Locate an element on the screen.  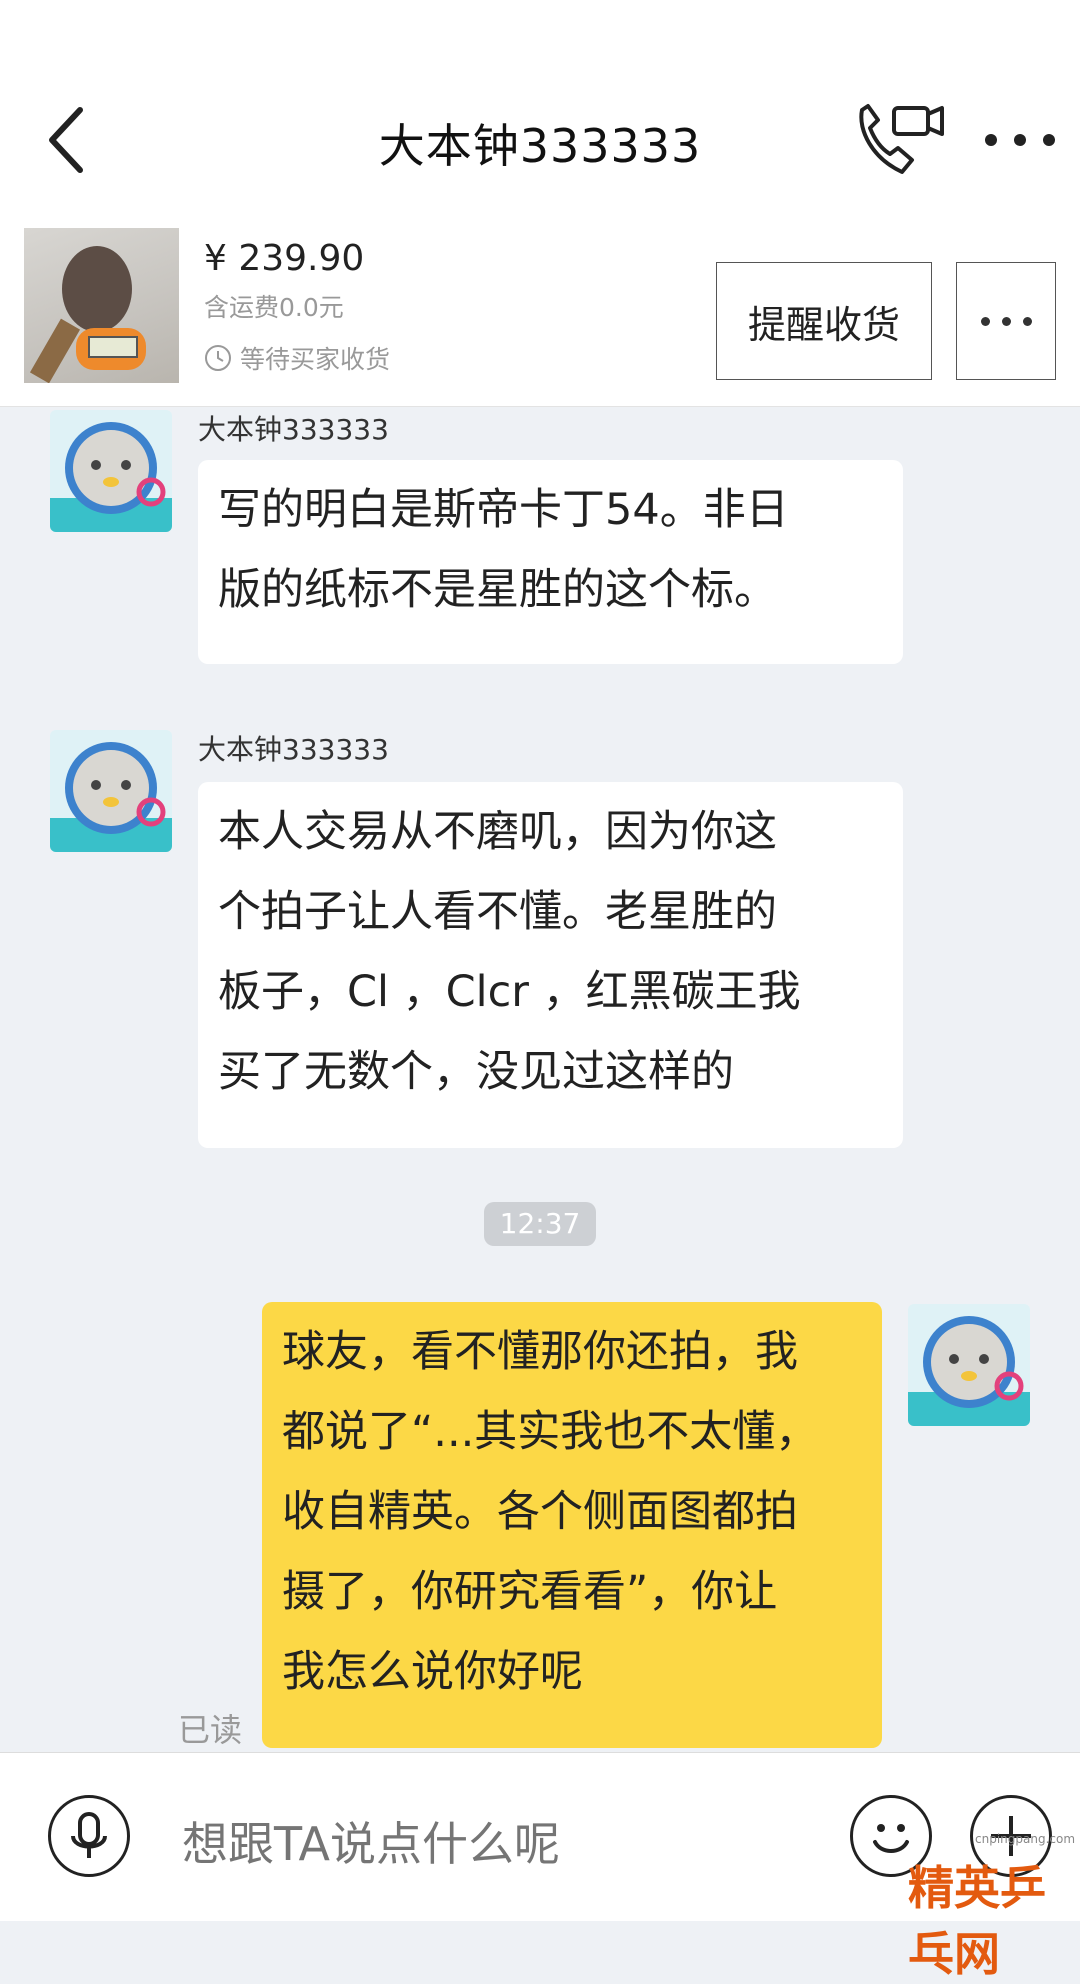
remind-receipt-button: 提醒收货 is located at coordinates (824, 321).